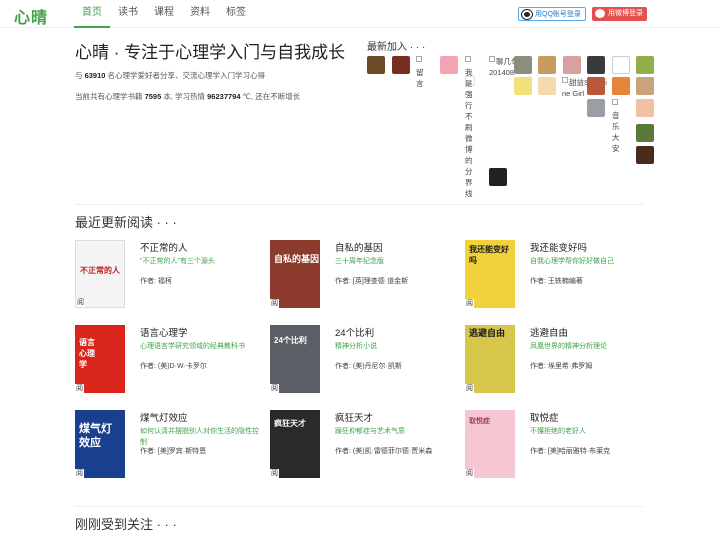 The width and height of the screenshot is (720, 540). I want to click on book-cover-text: 24个比利, so click(290, 340).